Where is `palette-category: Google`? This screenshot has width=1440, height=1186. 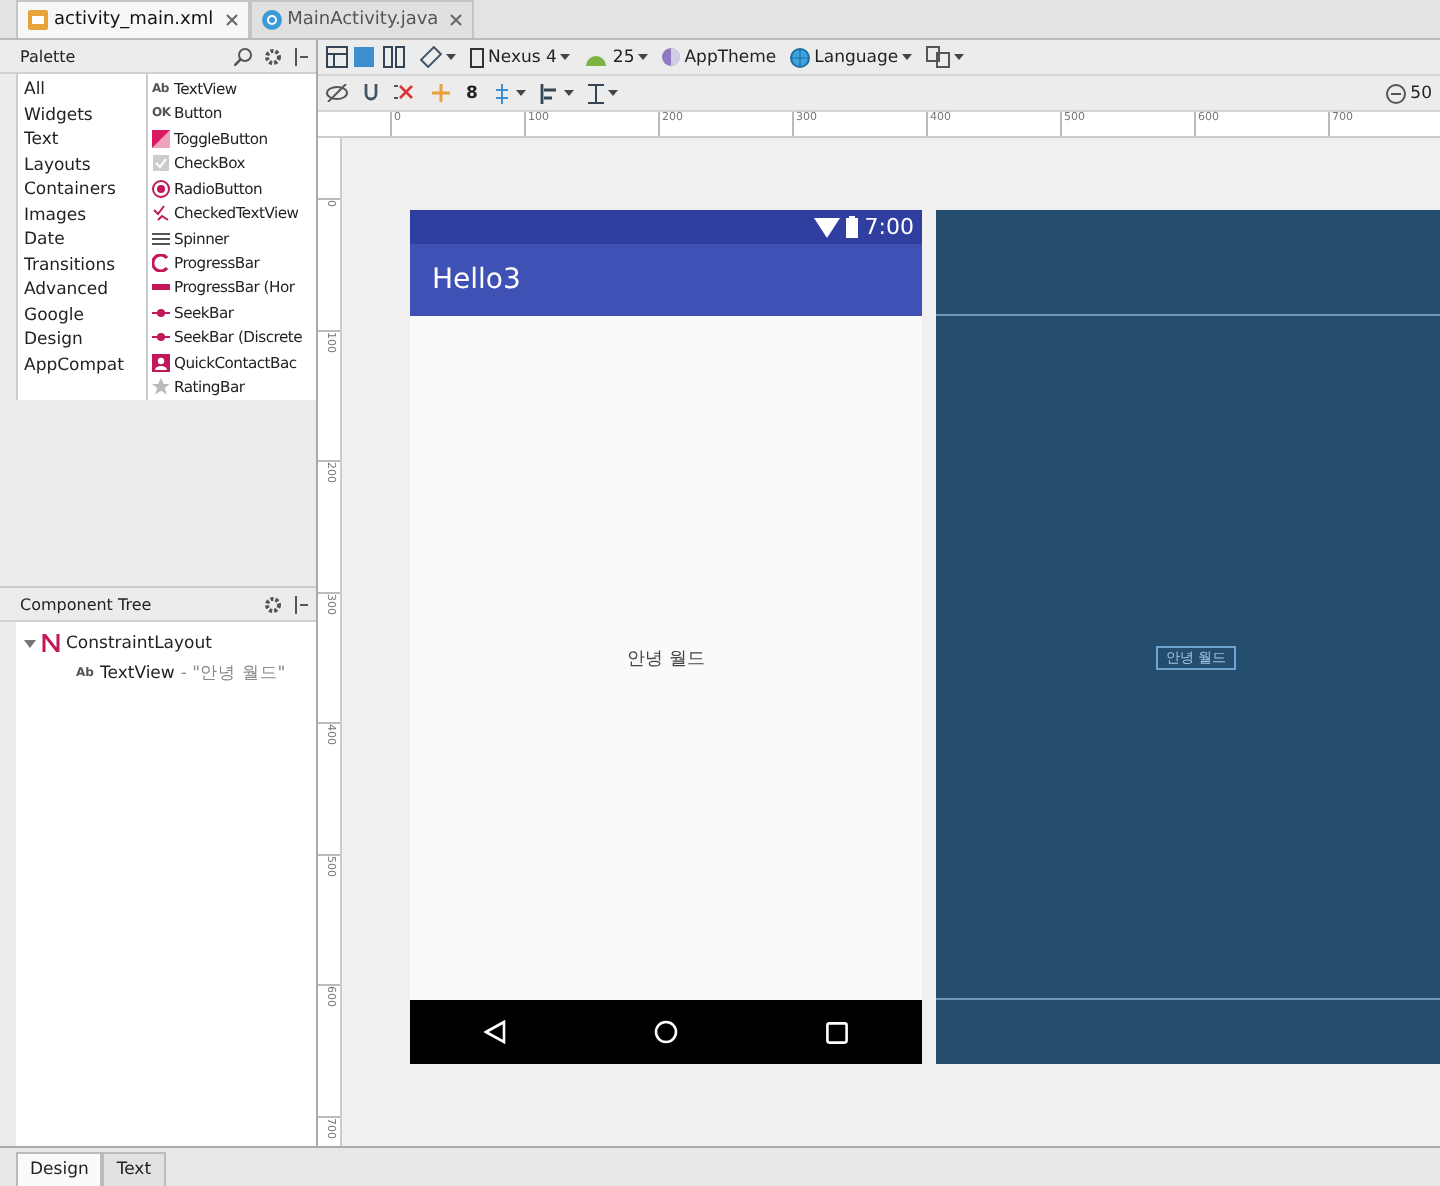 palette-category: Google is located at coordinates (82, 315).